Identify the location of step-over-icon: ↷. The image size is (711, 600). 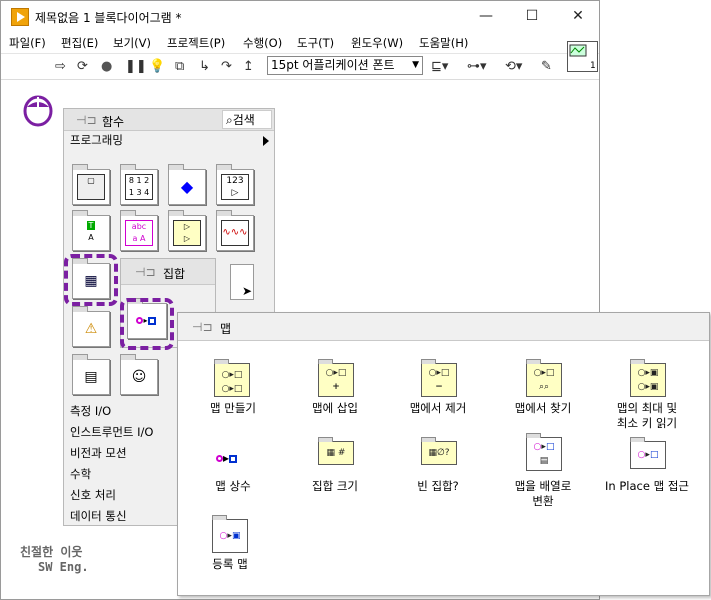
(226, 67).